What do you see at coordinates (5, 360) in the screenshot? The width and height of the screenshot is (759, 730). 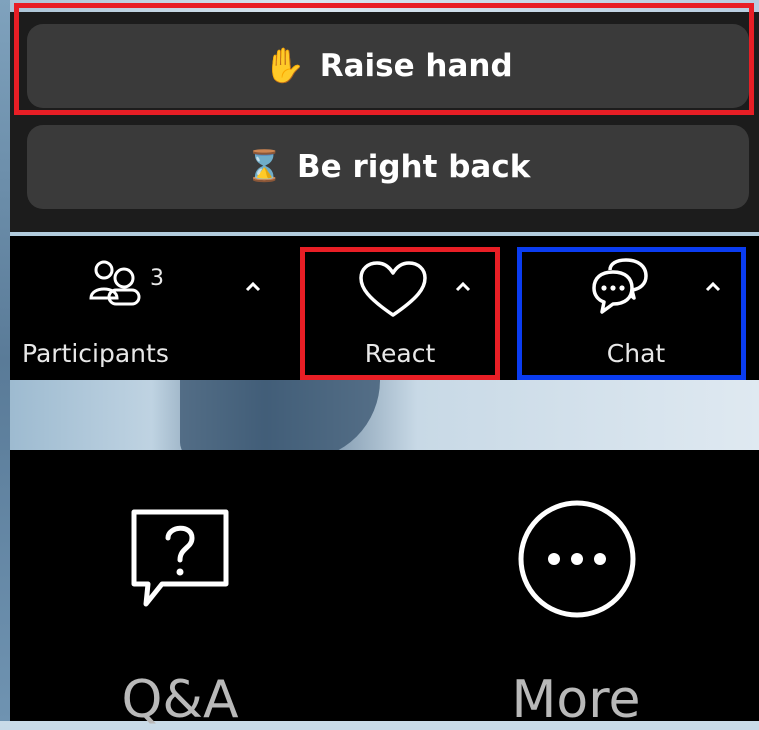 I see `background-left-edge` at bounding box center [5, 360].